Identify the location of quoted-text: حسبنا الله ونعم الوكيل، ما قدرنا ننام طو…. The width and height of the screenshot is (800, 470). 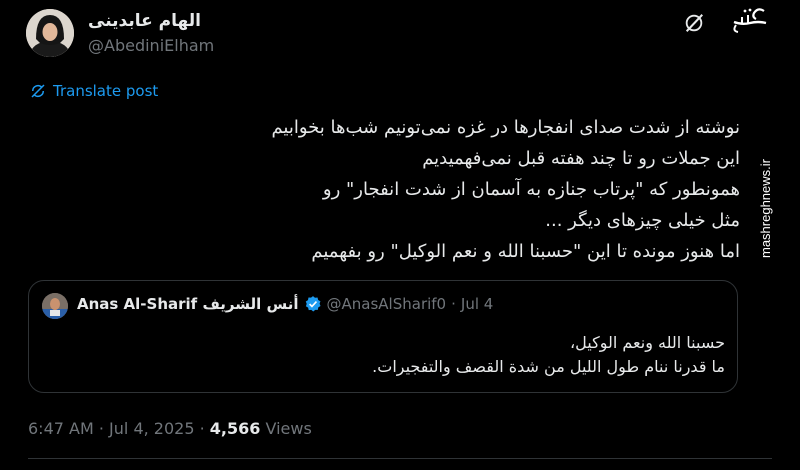
(548, 355).